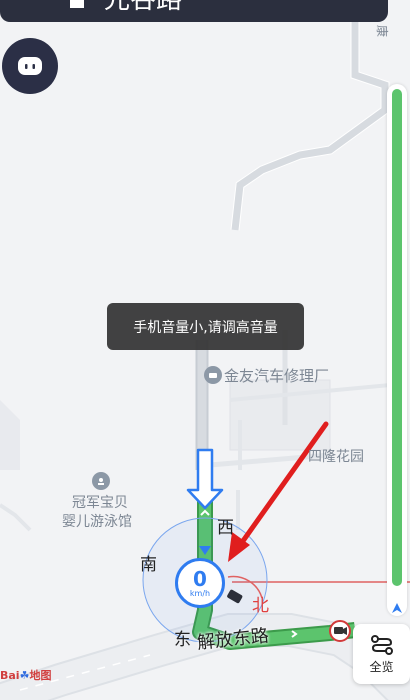 Image resolution: width=410 pixels, height=700 pixels. Describe the element at coordinates (276, 376) in the screenshot. I see `poi-label: 金友汽车修理厂` at that location.